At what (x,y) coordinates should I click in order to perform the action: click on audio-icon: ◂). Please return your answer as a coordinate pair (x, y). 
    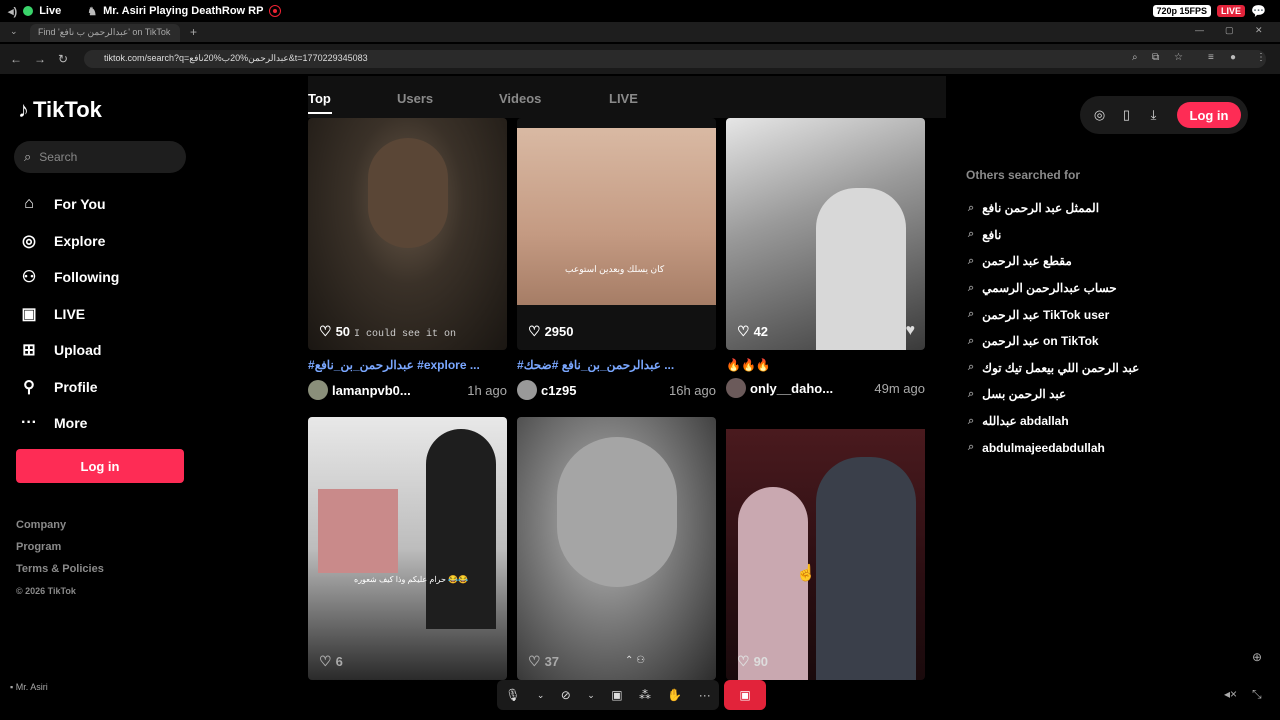
    Looking at the image, I should click on (13, 11).